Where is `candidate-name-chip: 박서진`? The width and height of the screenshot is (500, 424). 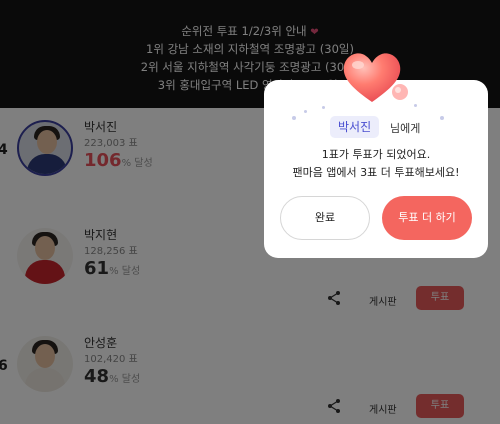 candidate-name-chip: 박서진 is located at coordinates (355, 127).